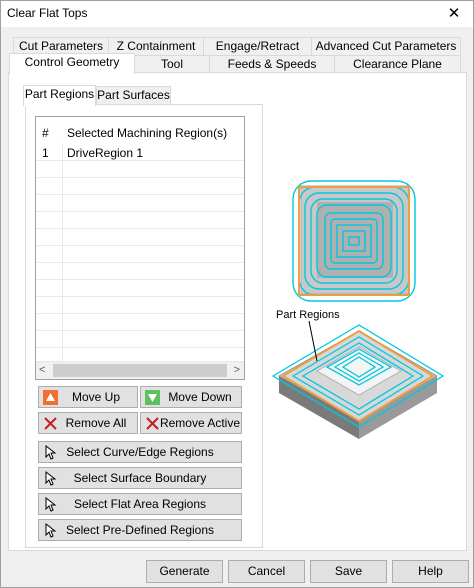  Describe the element at coordinates (348, 571) in the screenshot. I see `save-button: Save` at that location.